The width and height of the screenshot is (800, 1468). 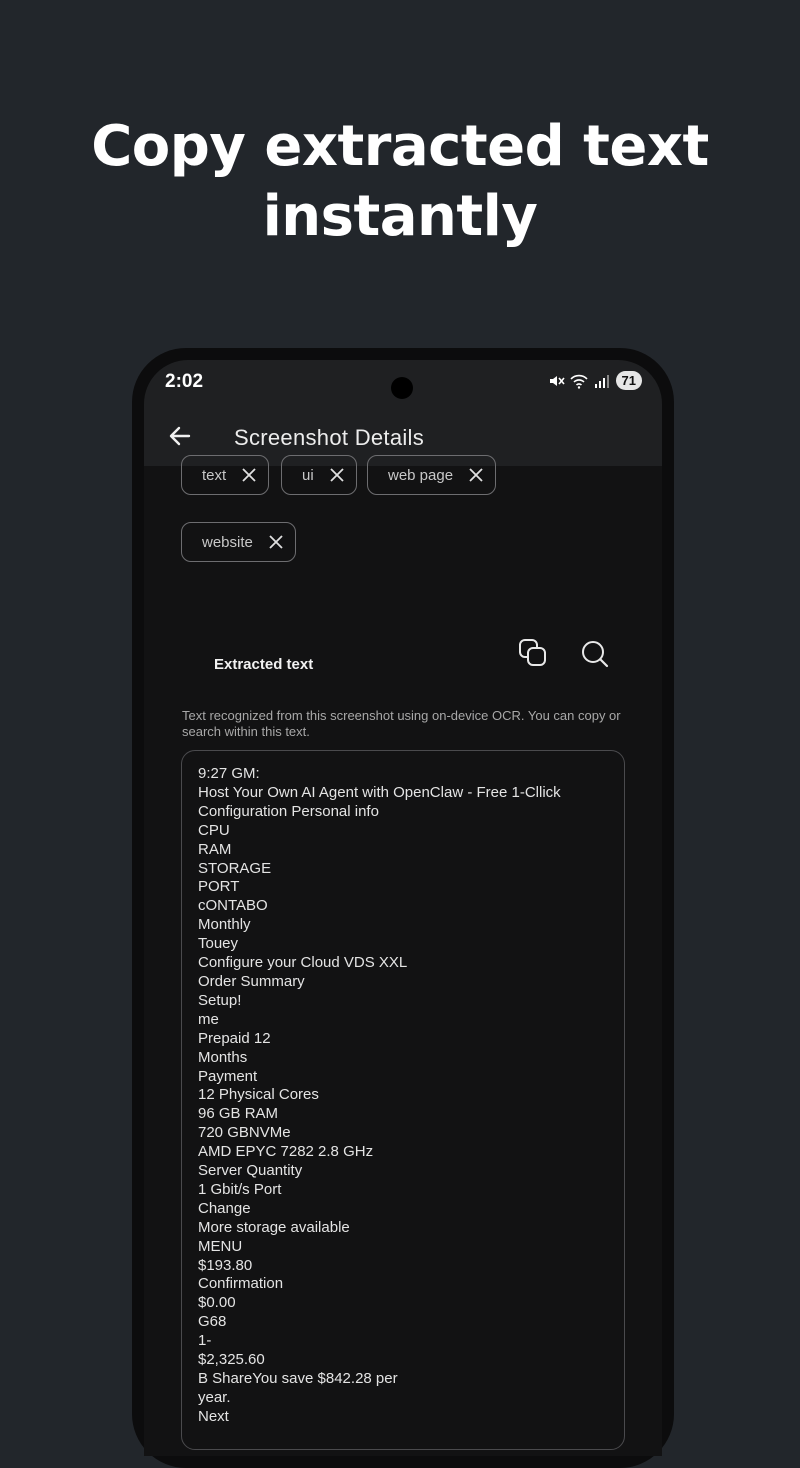 What do you see at coordinates (308, 475) in the screenshot?
I see `tag-label: ui` at bounding box center [308, 475].